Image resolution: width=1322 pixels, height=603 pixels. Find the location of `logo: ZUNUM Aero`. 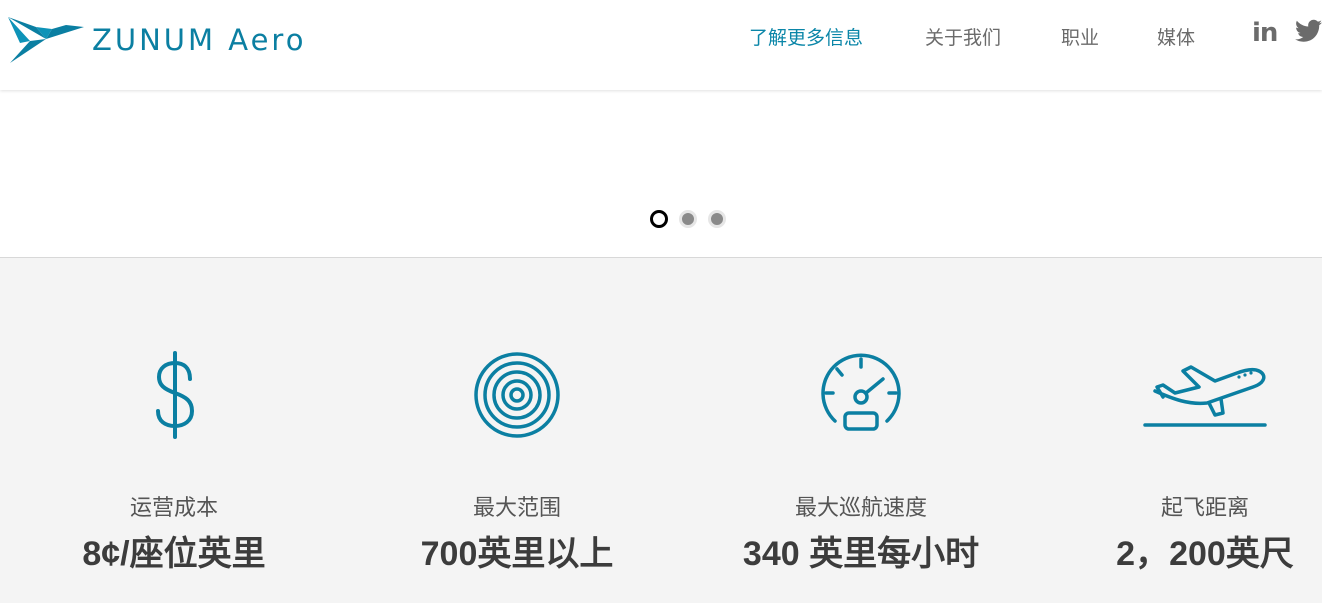

logo: ZUNUM Aero is located at coordinates (156, 40).